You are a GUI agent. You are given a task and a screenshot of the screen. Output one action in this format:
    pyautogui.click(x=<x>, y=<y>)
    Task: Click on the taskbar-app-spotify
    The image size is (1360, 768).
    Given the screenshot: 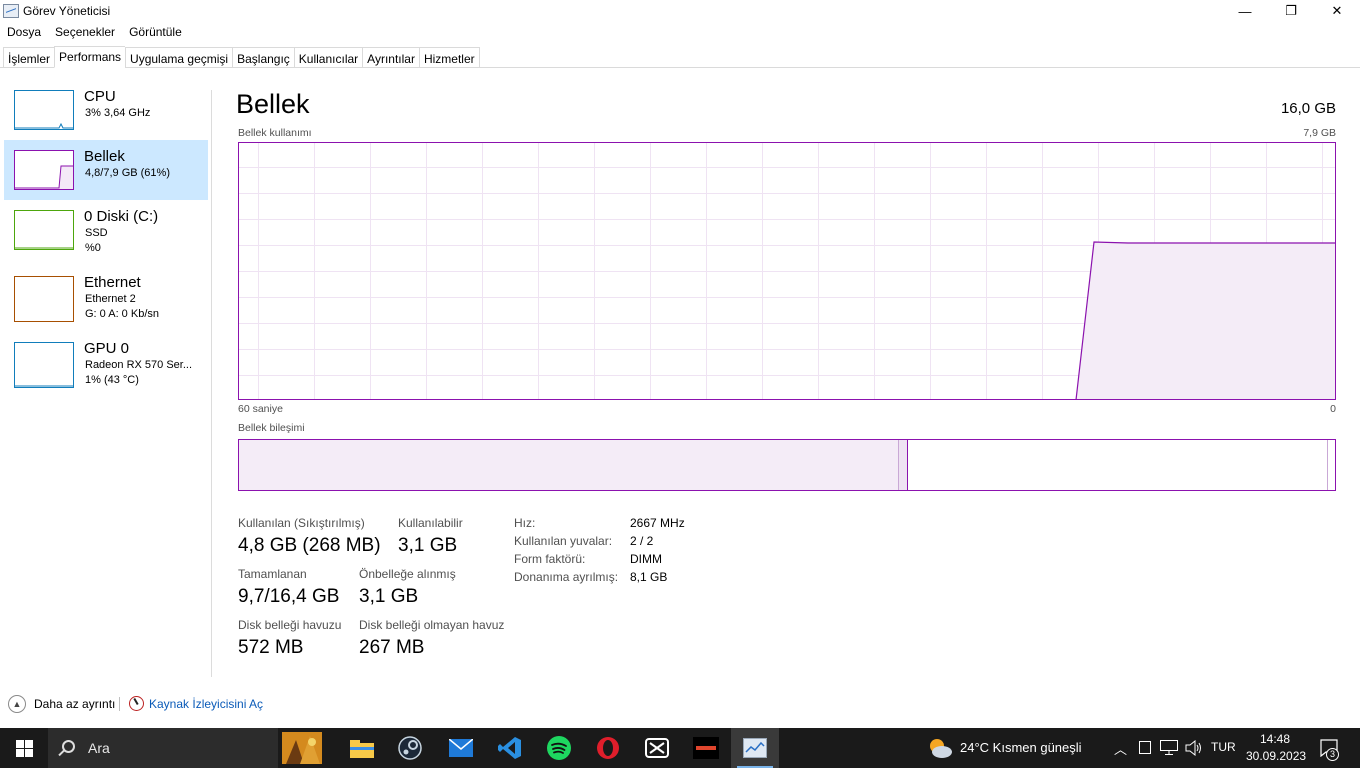 What is the action you would take?
    pyautogui.click(x=559, y=748)
    